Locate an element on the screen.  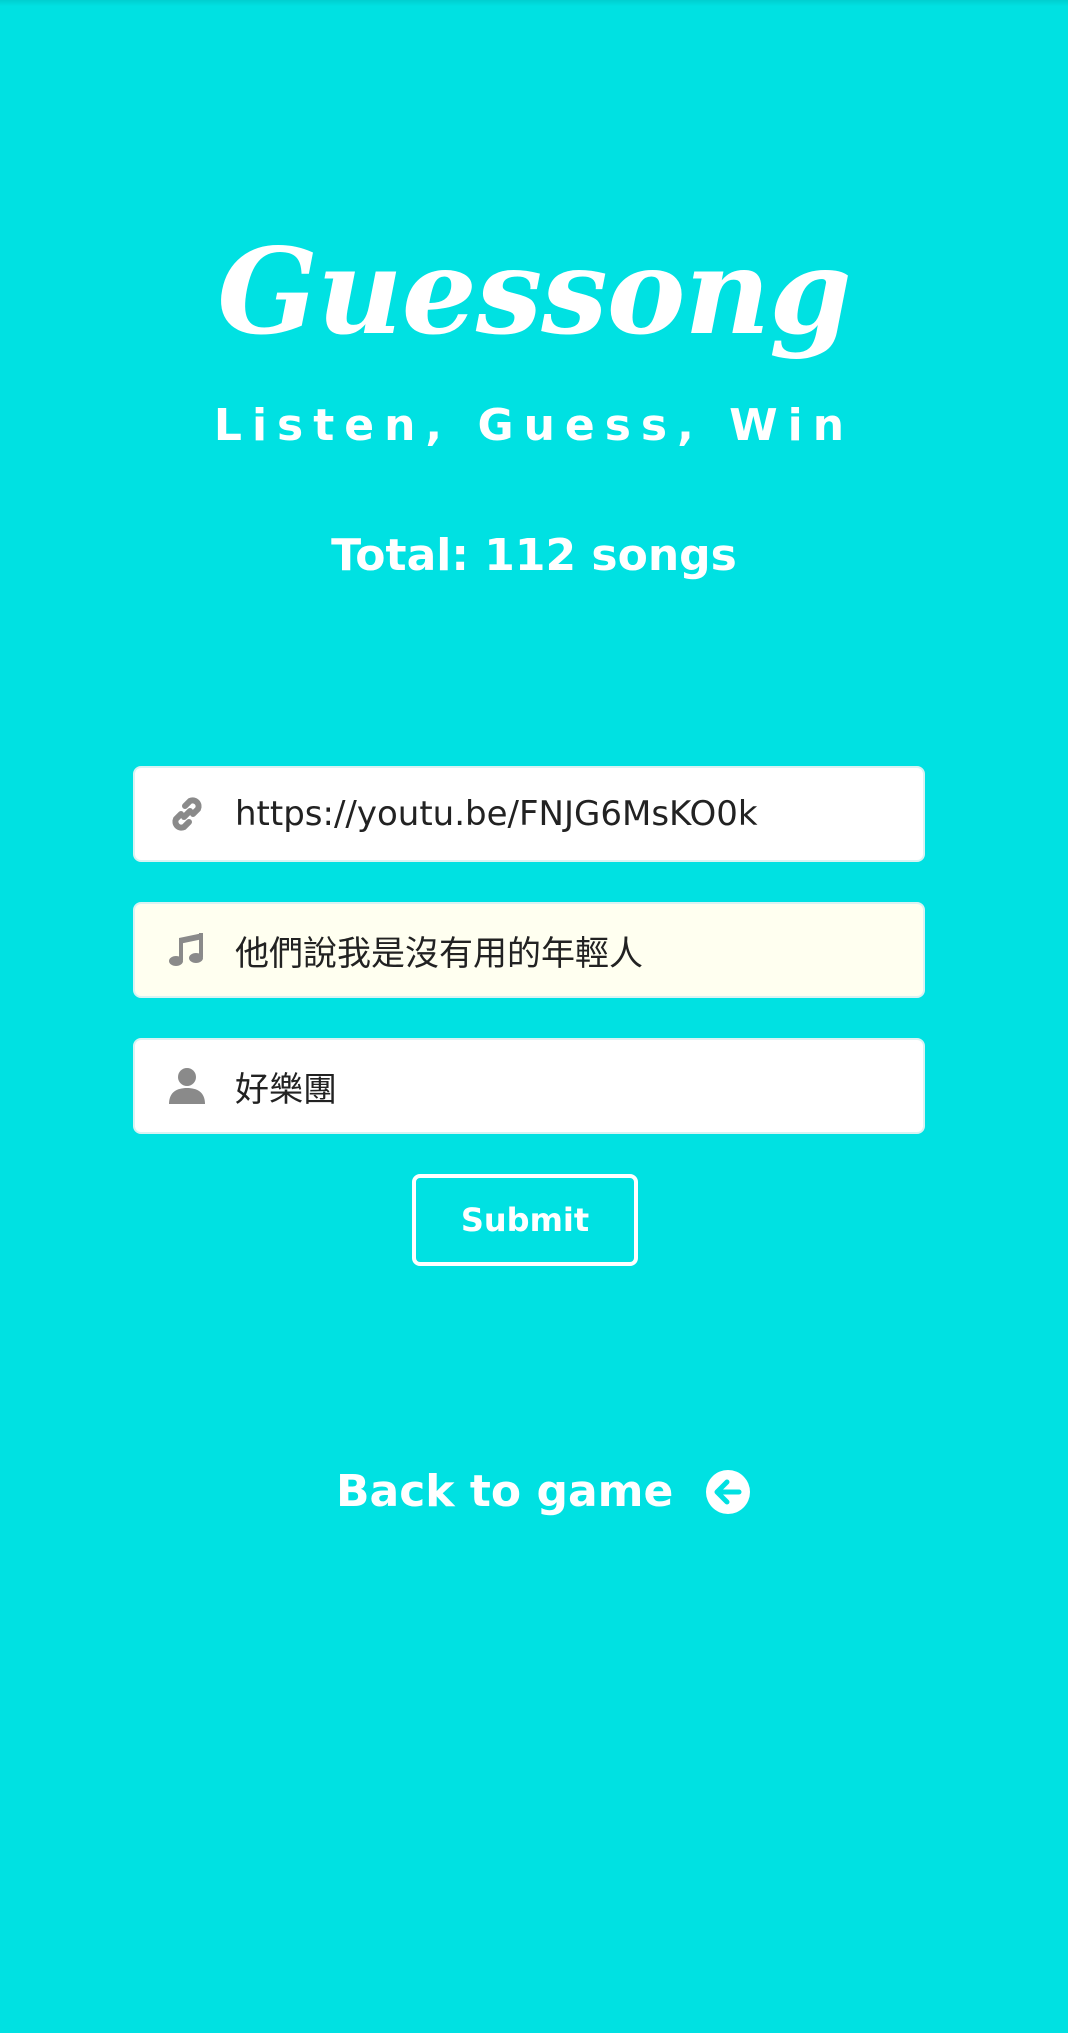
song-total: Total: 112 songs is located at coordinates (534, 555).